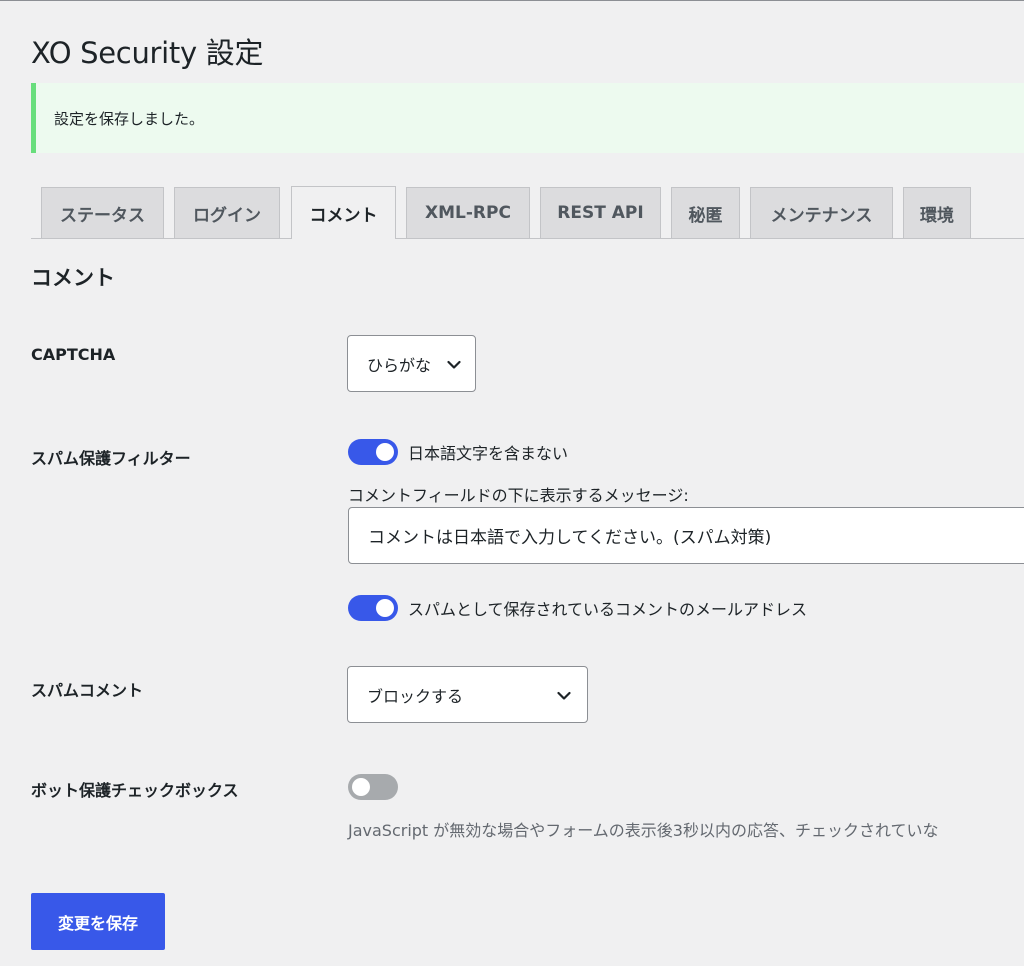  Describe the element at coordinates (227, 215) in the screenshot. I see `tab-label: ログイン` at that location.